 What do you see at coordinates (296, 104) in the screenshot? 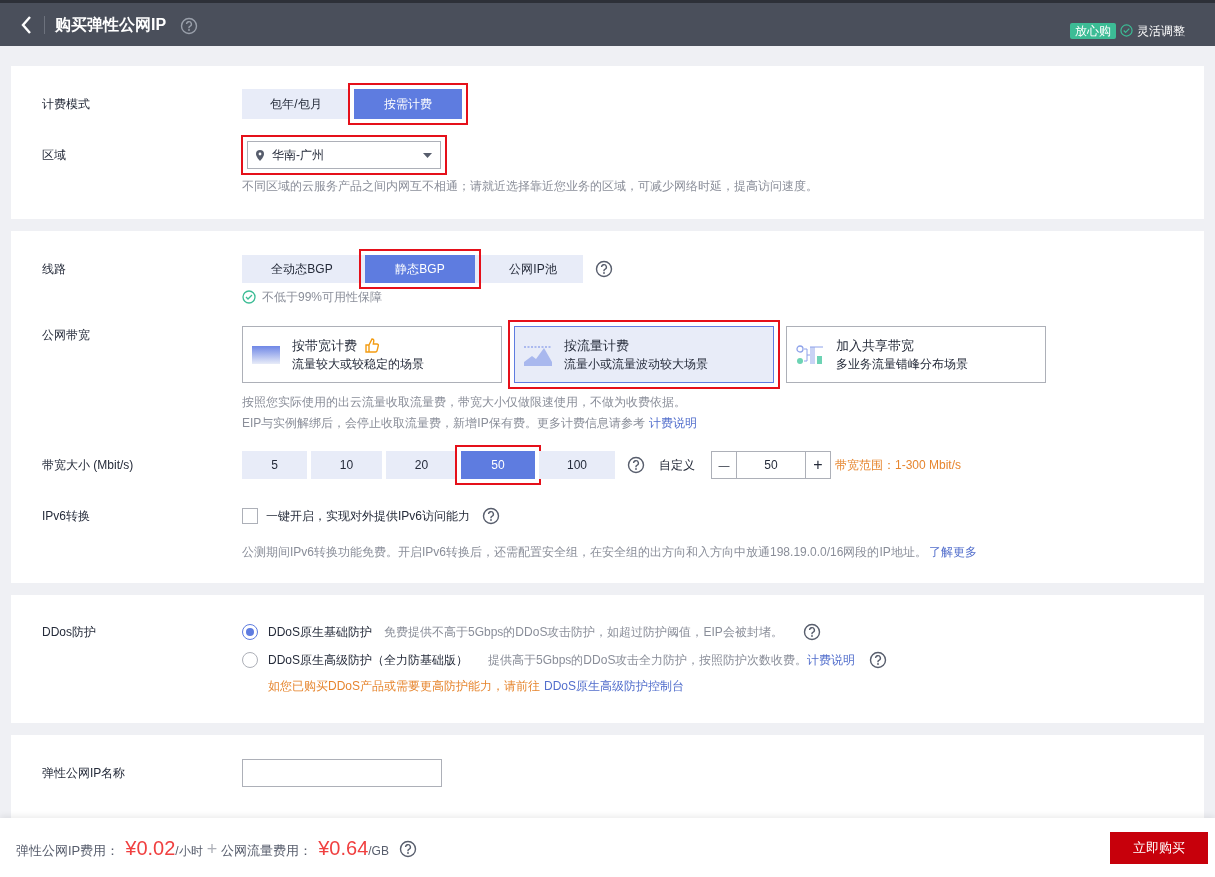
I see `option-button: 包年/包月` at bounding box center [296, 104].